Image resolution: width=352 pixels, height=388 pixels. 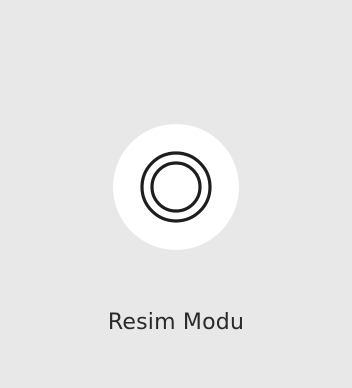 I want to click on picture-mode-icon, so click(x=176, y=187).